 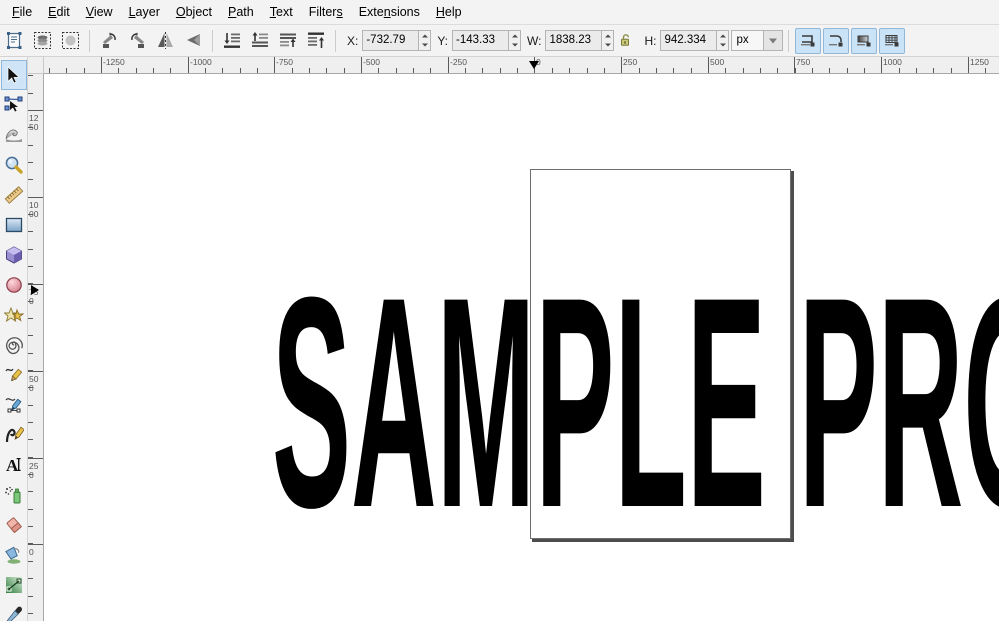 I want to click on ruler-label: -1250, so click(x=114, y=62).